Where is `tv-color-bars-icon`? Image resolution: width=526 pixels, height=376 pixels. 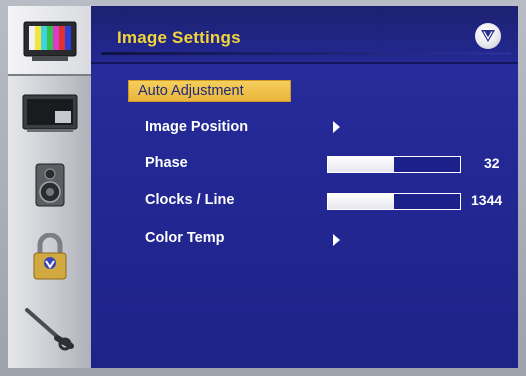
tv-color-bars-icon is located at coordinates (49, 41).